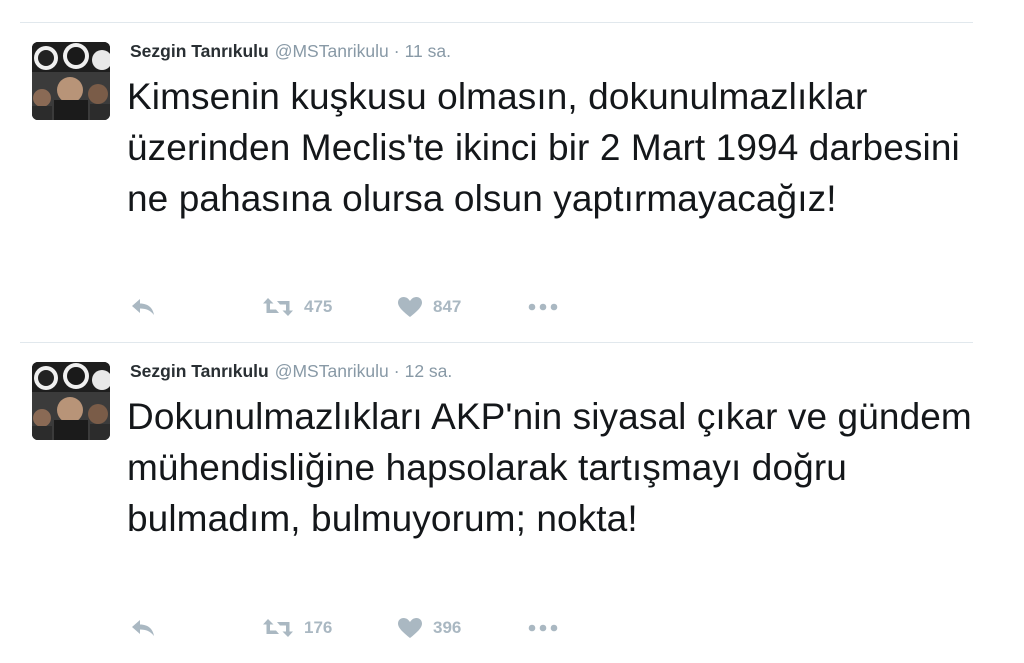 This screenshot has height=663, width=1024. Describe the element at coordinates (297, 628) in the screenshot. I see `retweet-button: 176` at that location.